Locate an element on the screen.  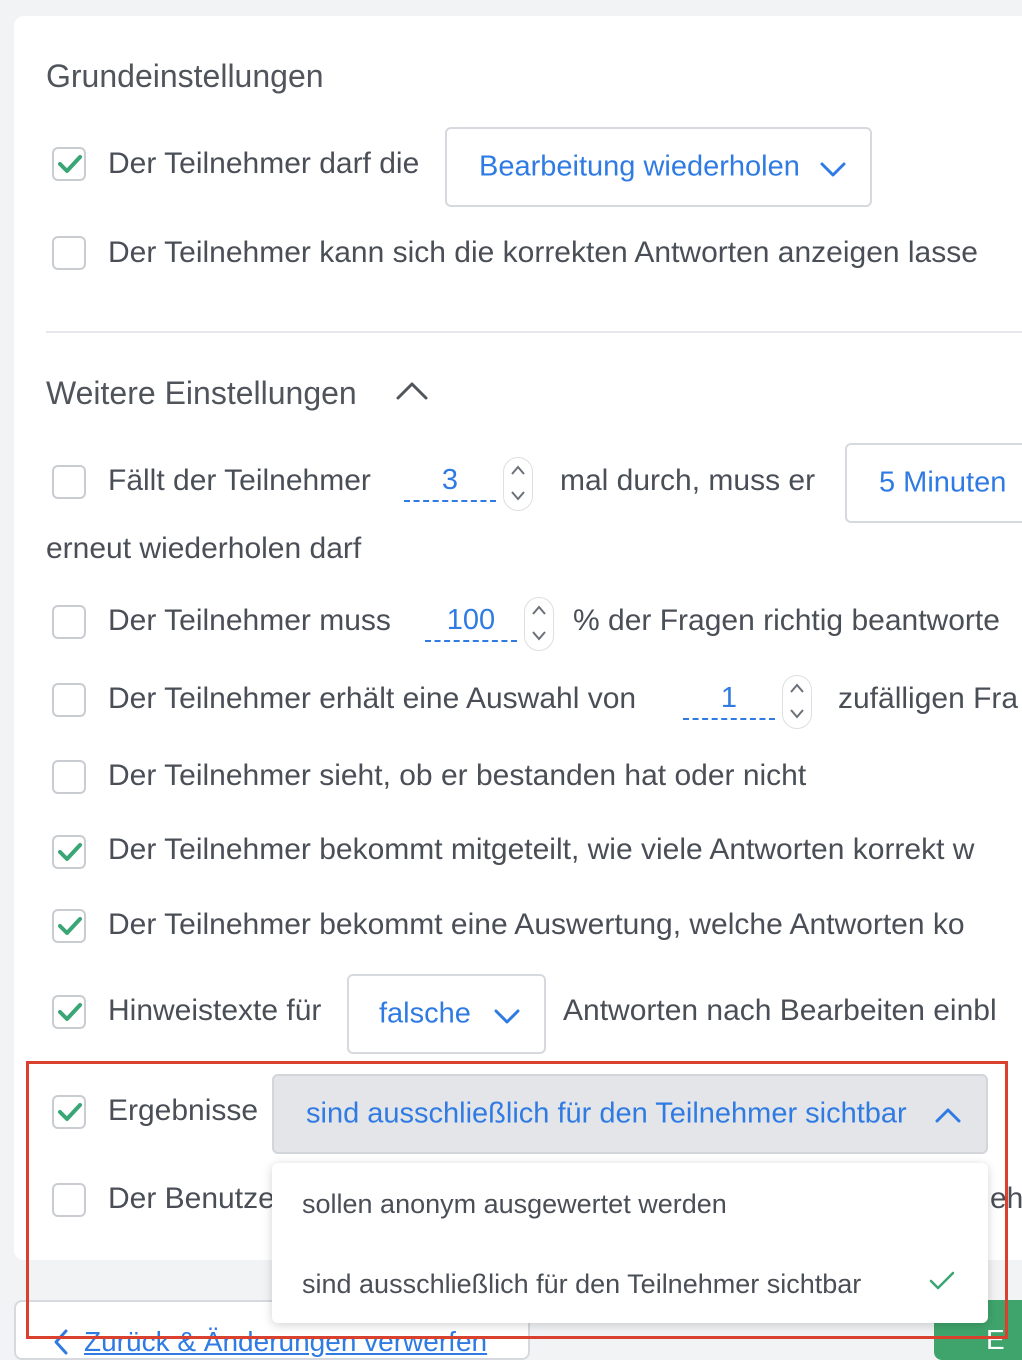
repeat-mode-select: Bearbeitung wiederholen is located at coordinates (658, 167).